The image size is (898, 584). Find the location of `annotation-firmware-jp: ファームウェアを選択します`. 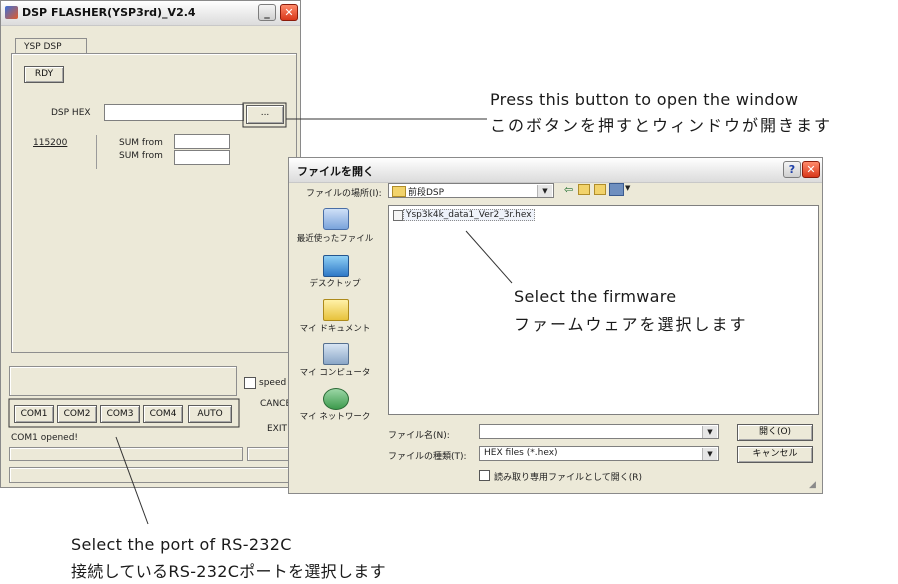

annotation-firmware-jp: ファームウェアを選択します is located at coordinates (631, 324).